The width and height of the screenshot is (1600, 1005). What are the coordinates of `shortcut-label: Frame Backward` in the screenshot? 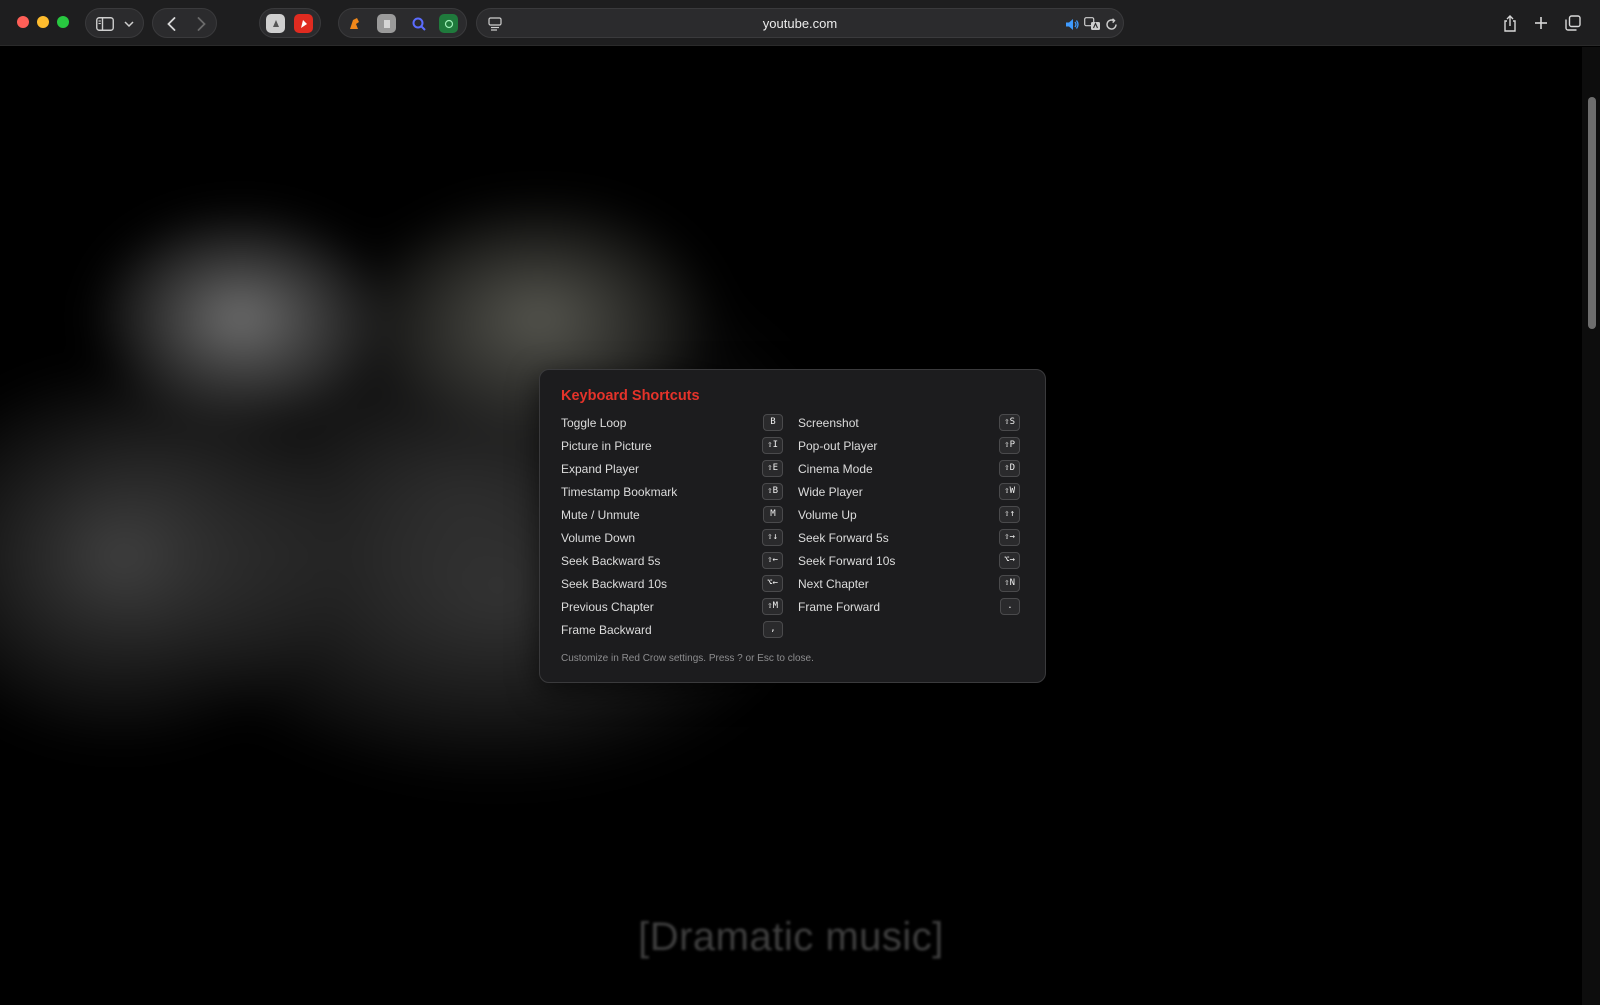 It's located at (606, 630).